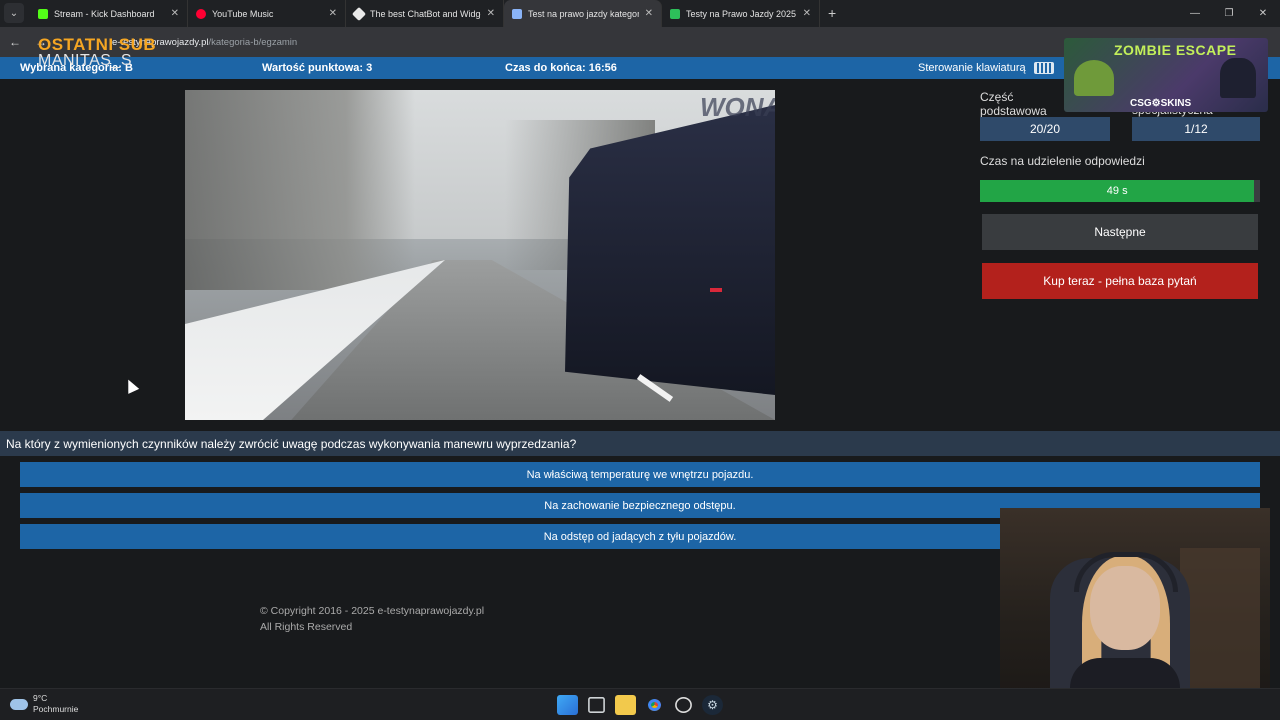  What do you see at coordinates (1175, 50) in the screenshot?
I see `promo-title: ZOMBIE ESCAPE` at bounding box center [1175, 50].